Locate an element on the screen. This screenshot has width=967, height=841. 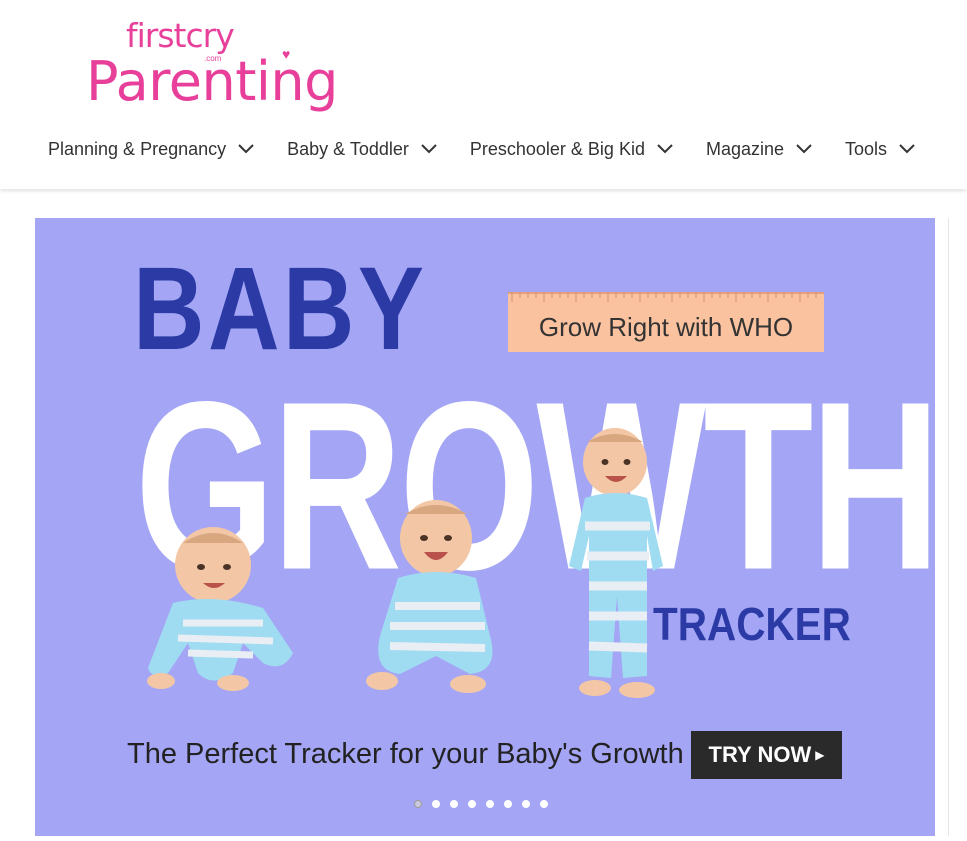
firstcry-parenting-logo: firstcry .com Parenting ♥ is located at coordinates (231, 62).